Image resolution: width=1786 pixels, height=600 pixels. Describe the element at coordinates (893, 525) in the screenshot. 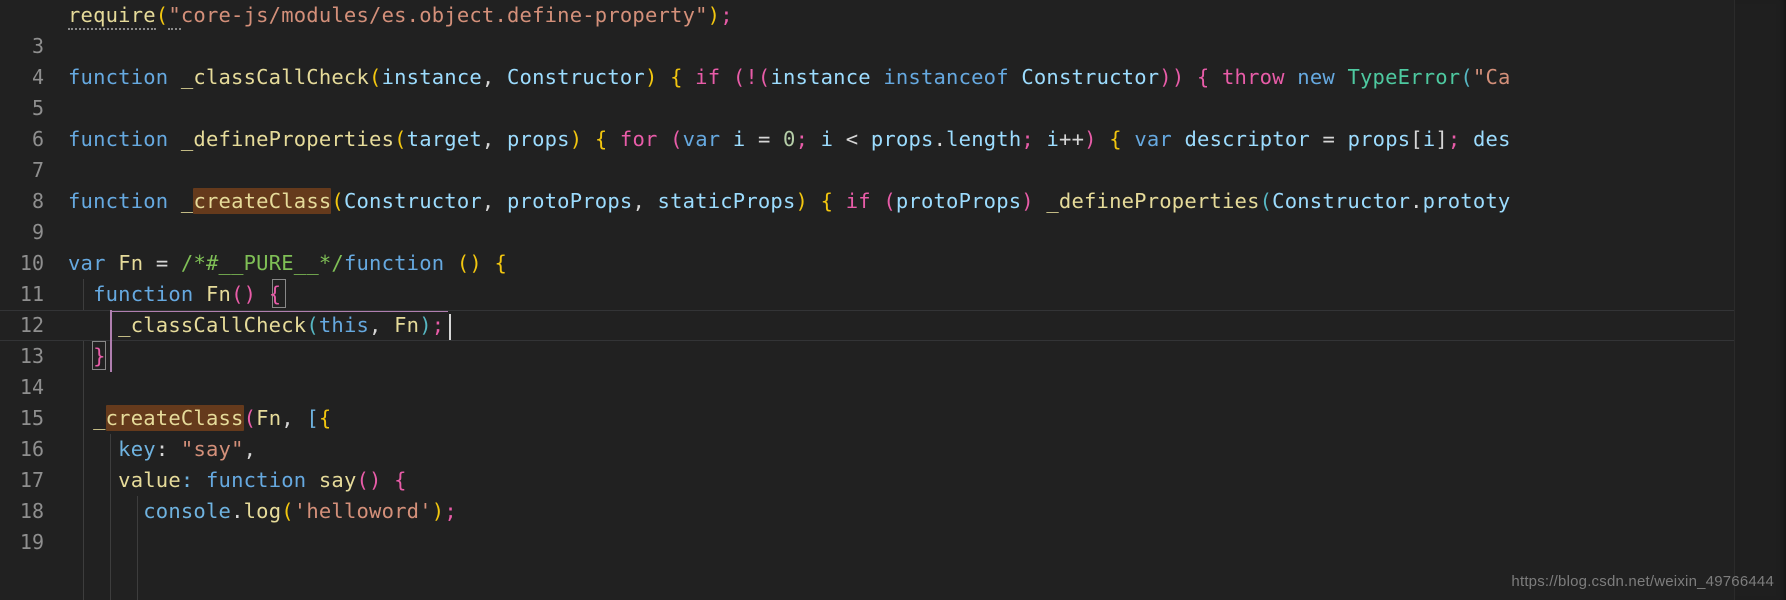

I see `editor-line: 19 console.log('helloword');` at that location.